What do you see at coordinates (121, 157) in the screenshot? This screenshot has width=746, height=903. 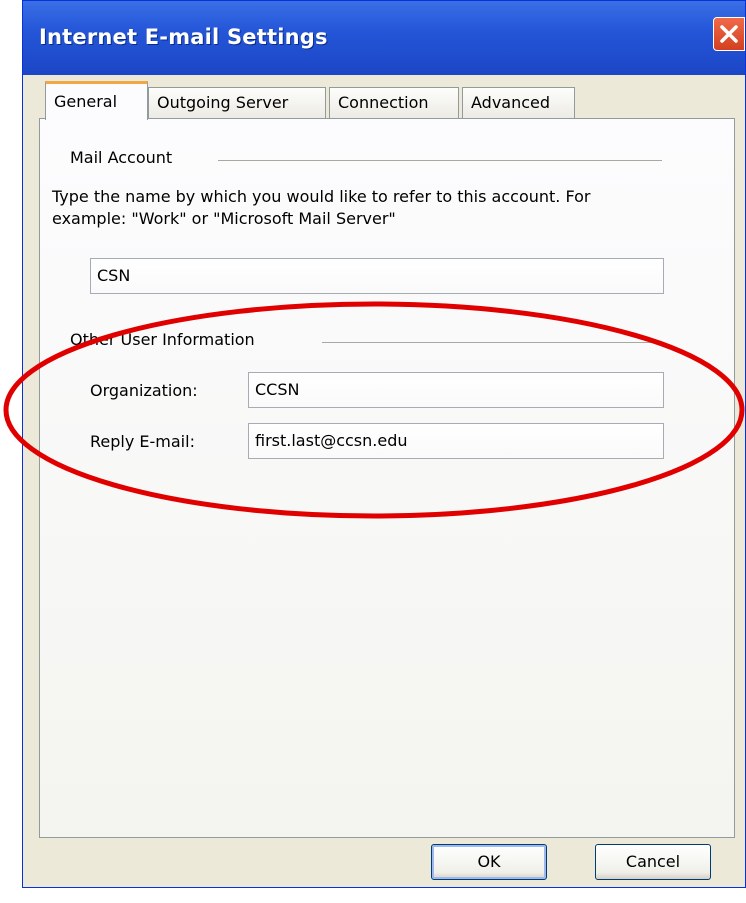 I see `mail-account-heading: Mail Account` at bounding box center [121, 157].